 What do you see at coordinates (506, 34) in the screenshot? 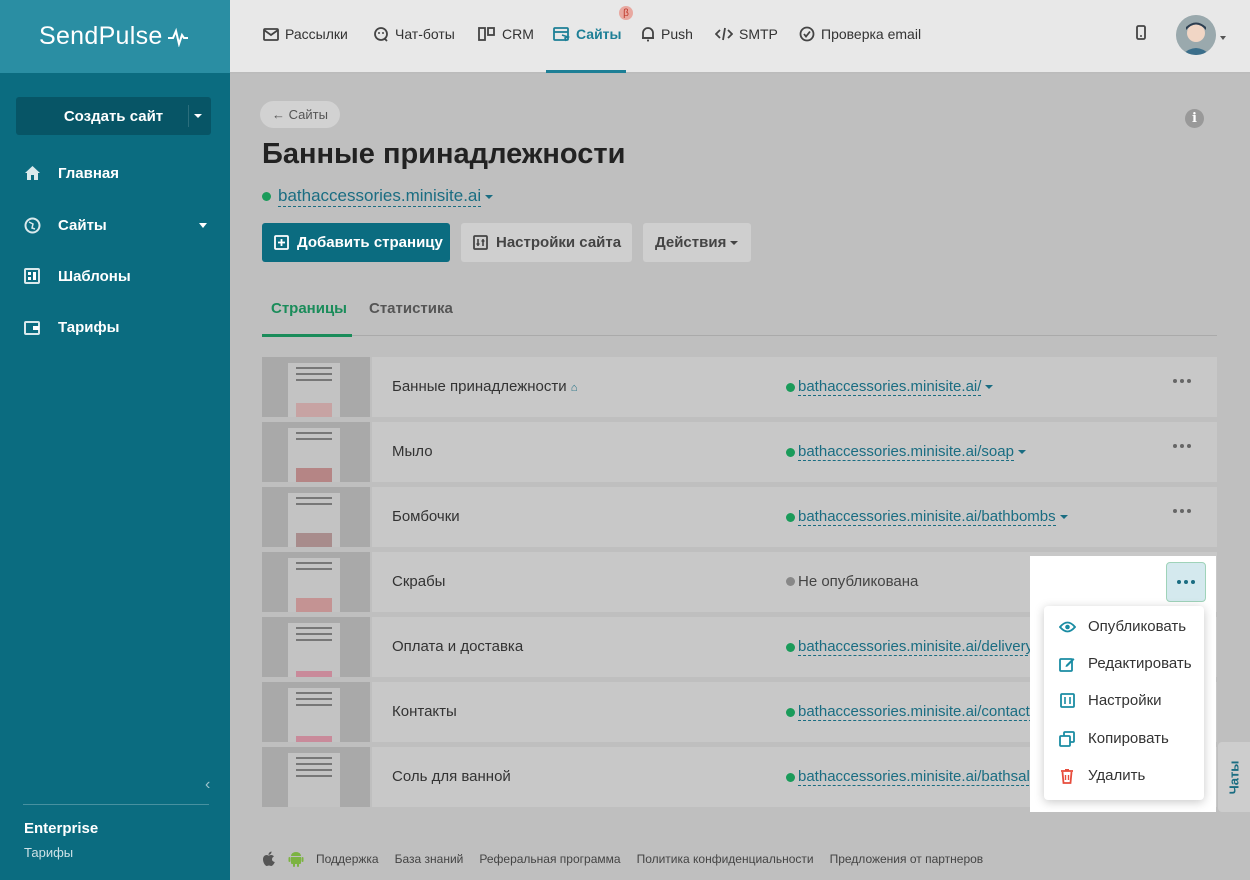
I see `nav-crm: CRM` at bounding box center [506, 34].